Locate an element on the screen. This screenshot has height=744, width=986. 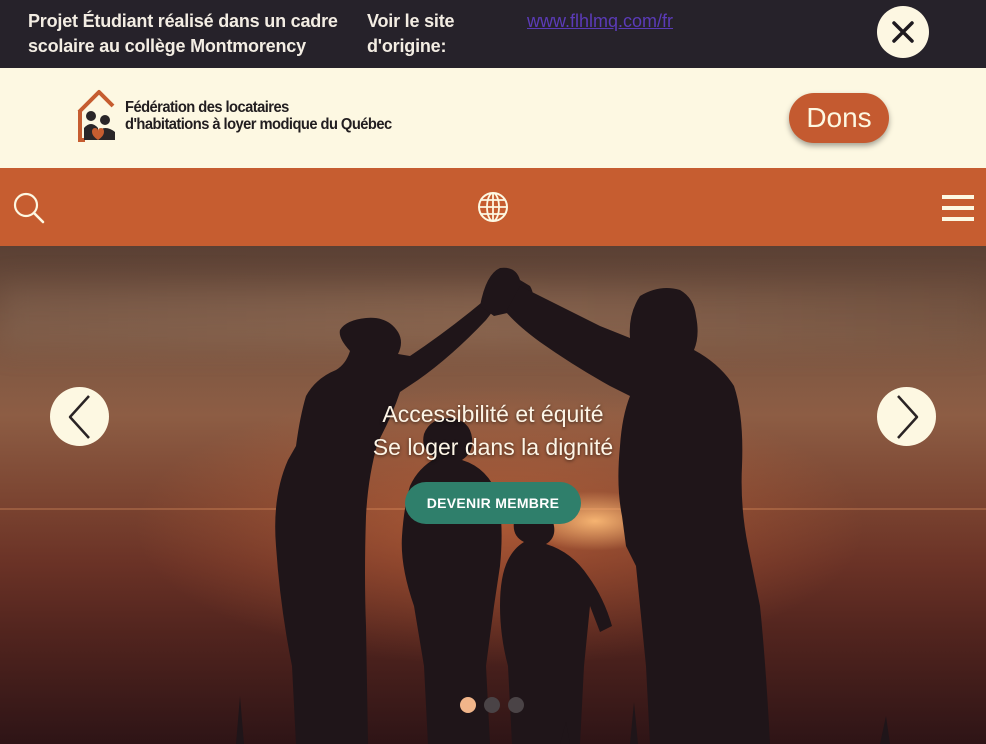
become-member-button: DEVENIR MEMBRE is located at coordinates (493, 503).